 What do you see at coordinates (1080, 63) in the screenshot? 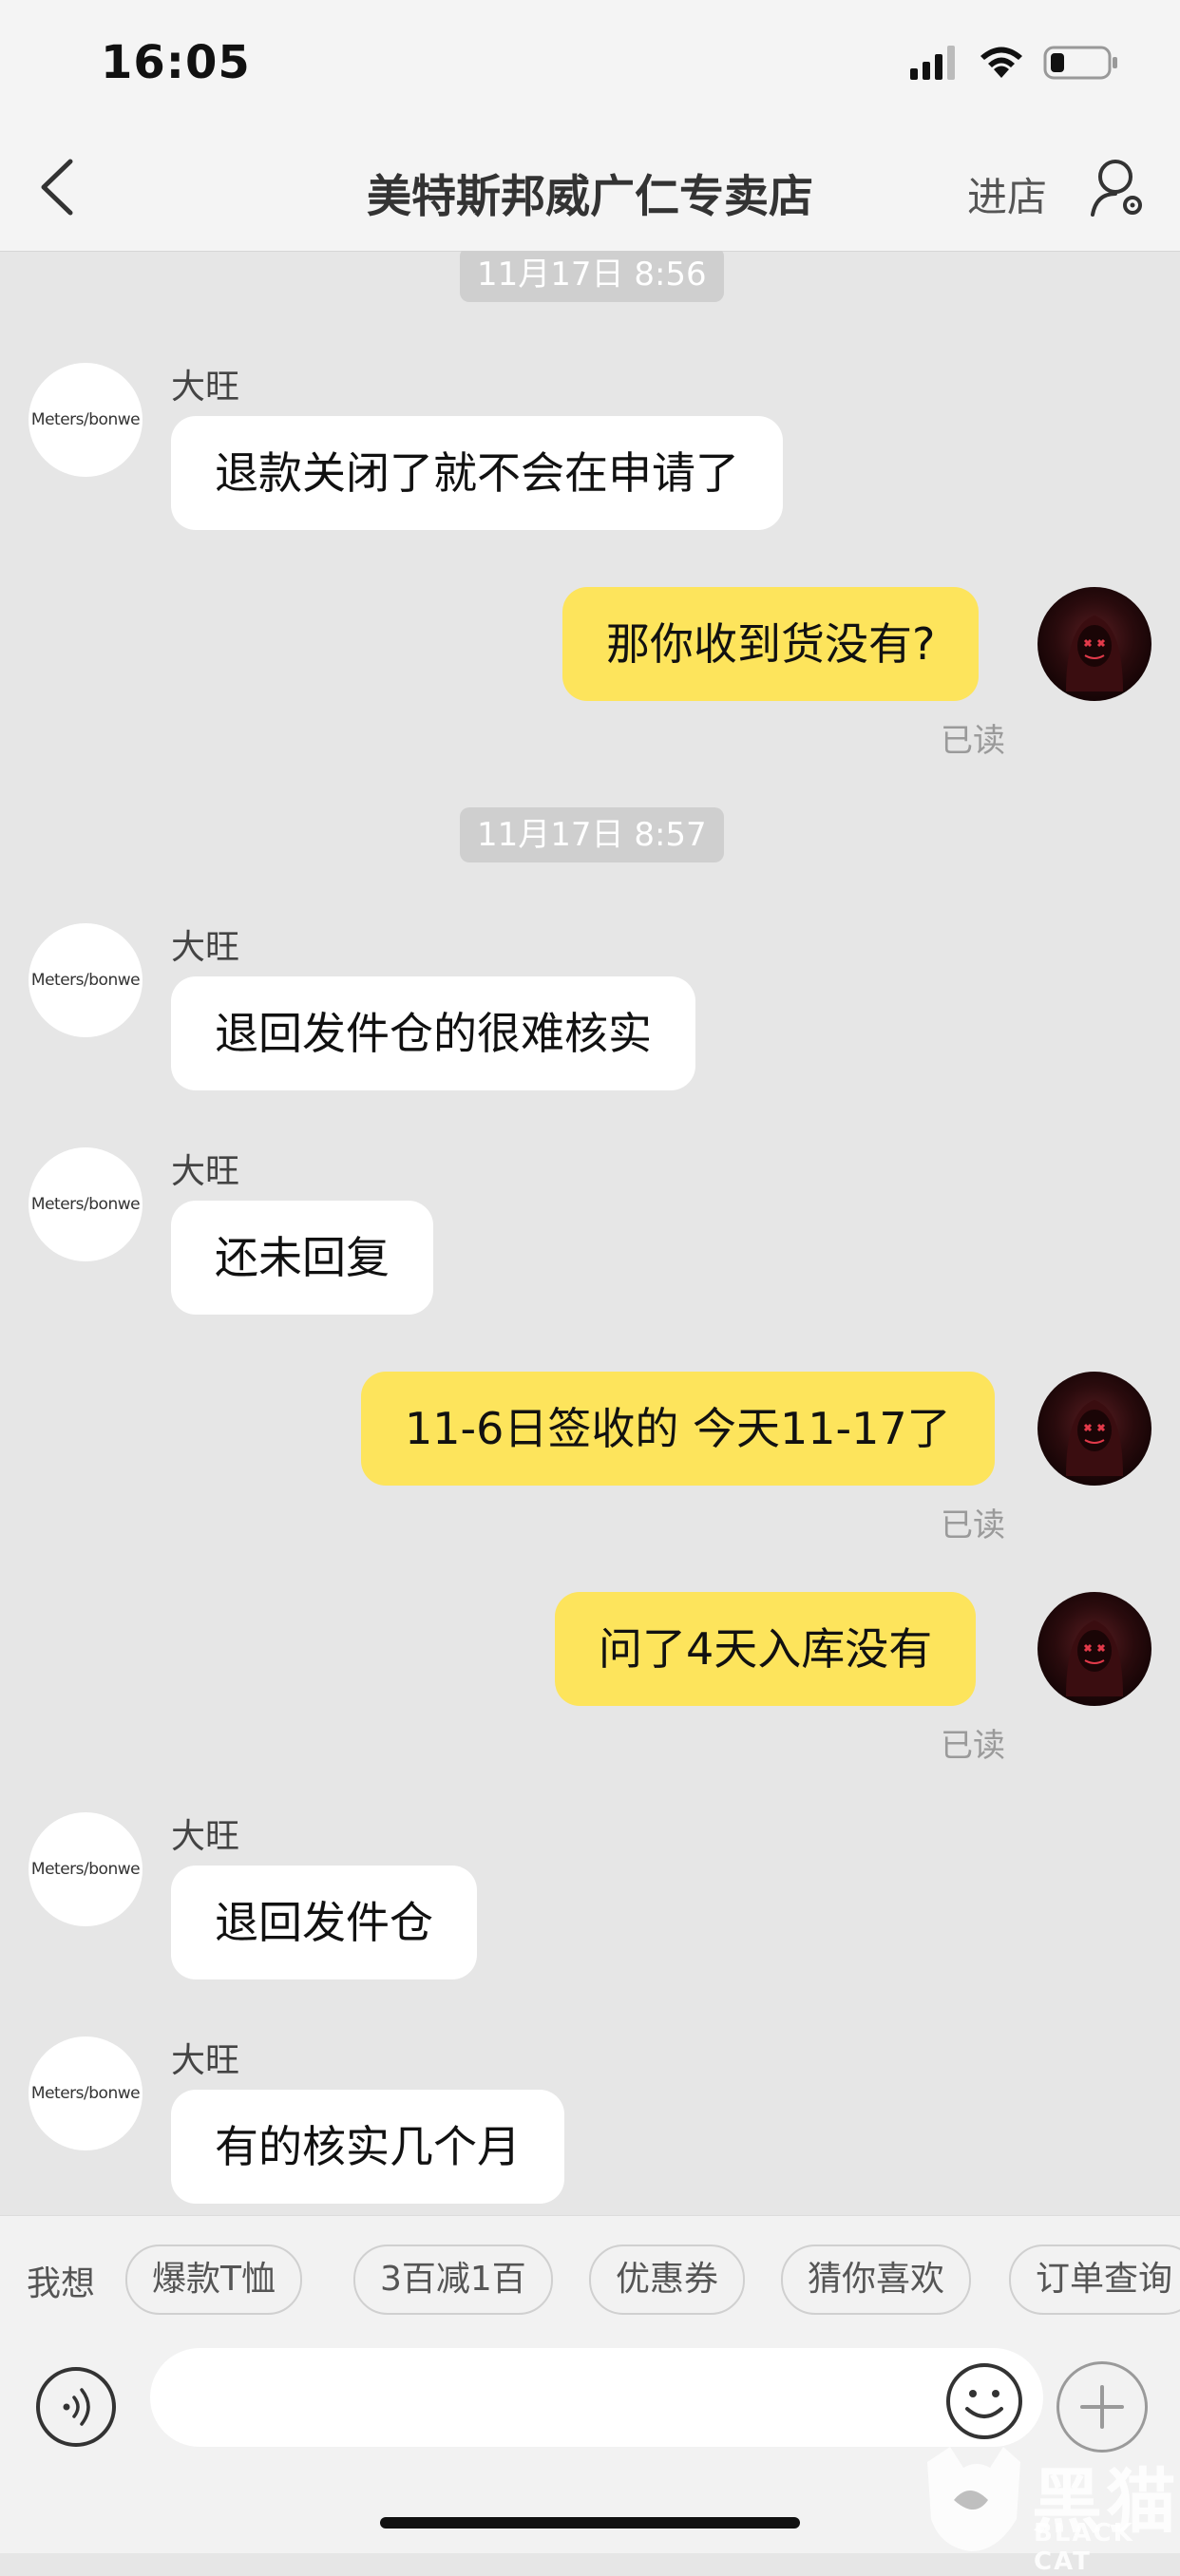
I see `battery-icon` at bounding box center [1080, 63].